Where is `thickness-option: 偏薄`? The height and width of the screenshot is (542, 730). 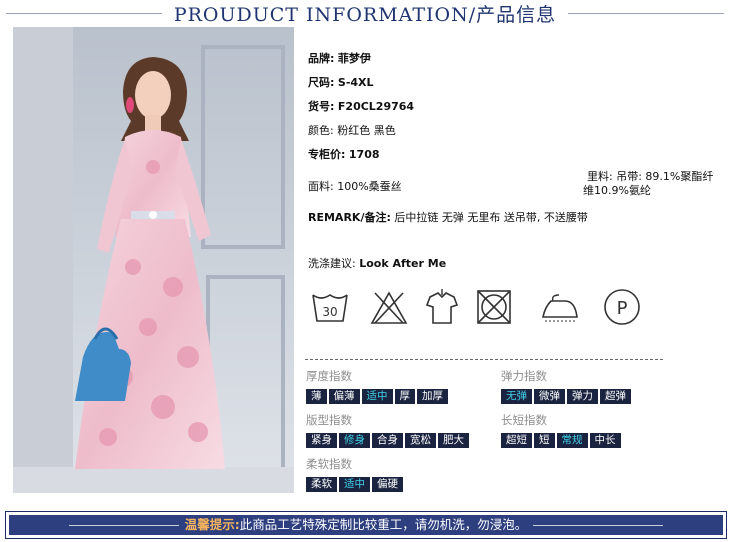
thickness-option: 偏薄 is located at coordinates (344, 396).